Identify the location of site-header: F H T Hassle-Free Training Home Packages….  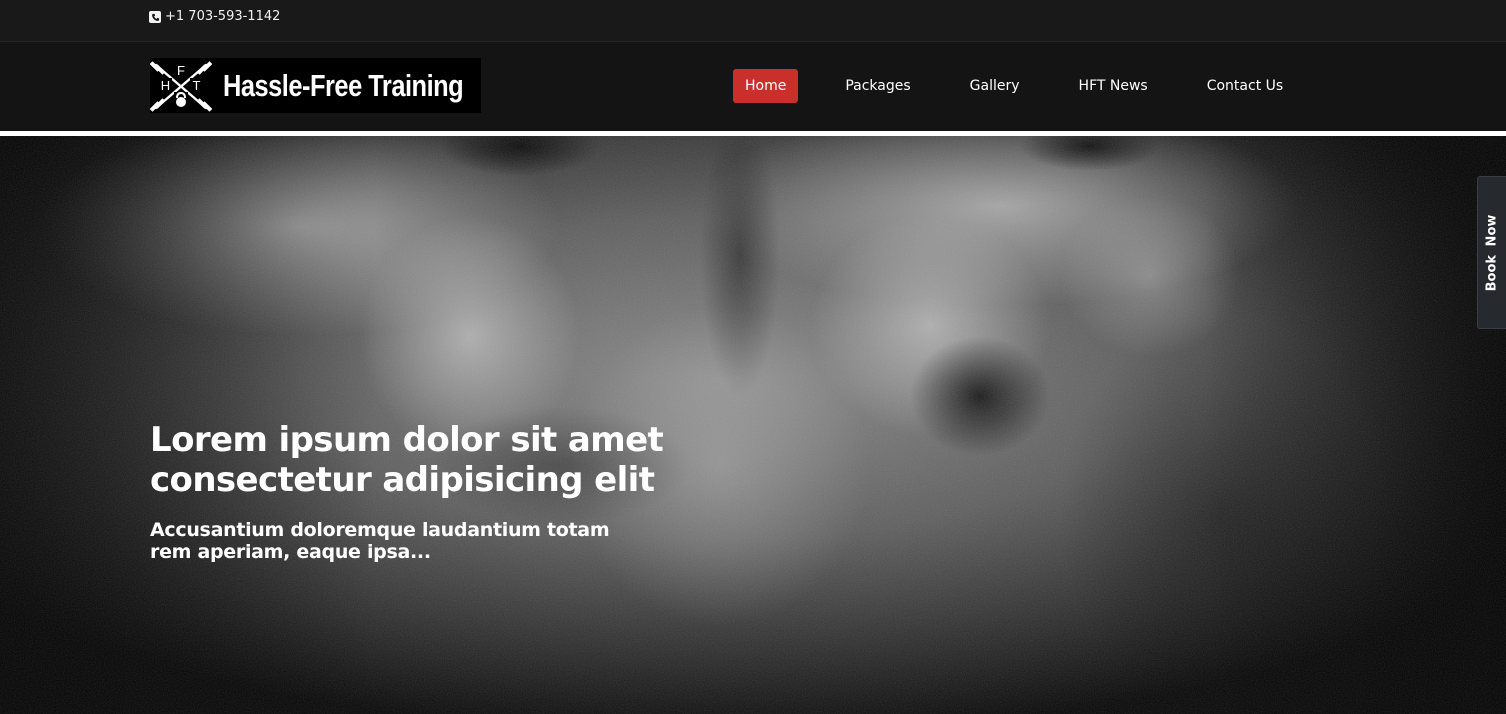
(753, 86).